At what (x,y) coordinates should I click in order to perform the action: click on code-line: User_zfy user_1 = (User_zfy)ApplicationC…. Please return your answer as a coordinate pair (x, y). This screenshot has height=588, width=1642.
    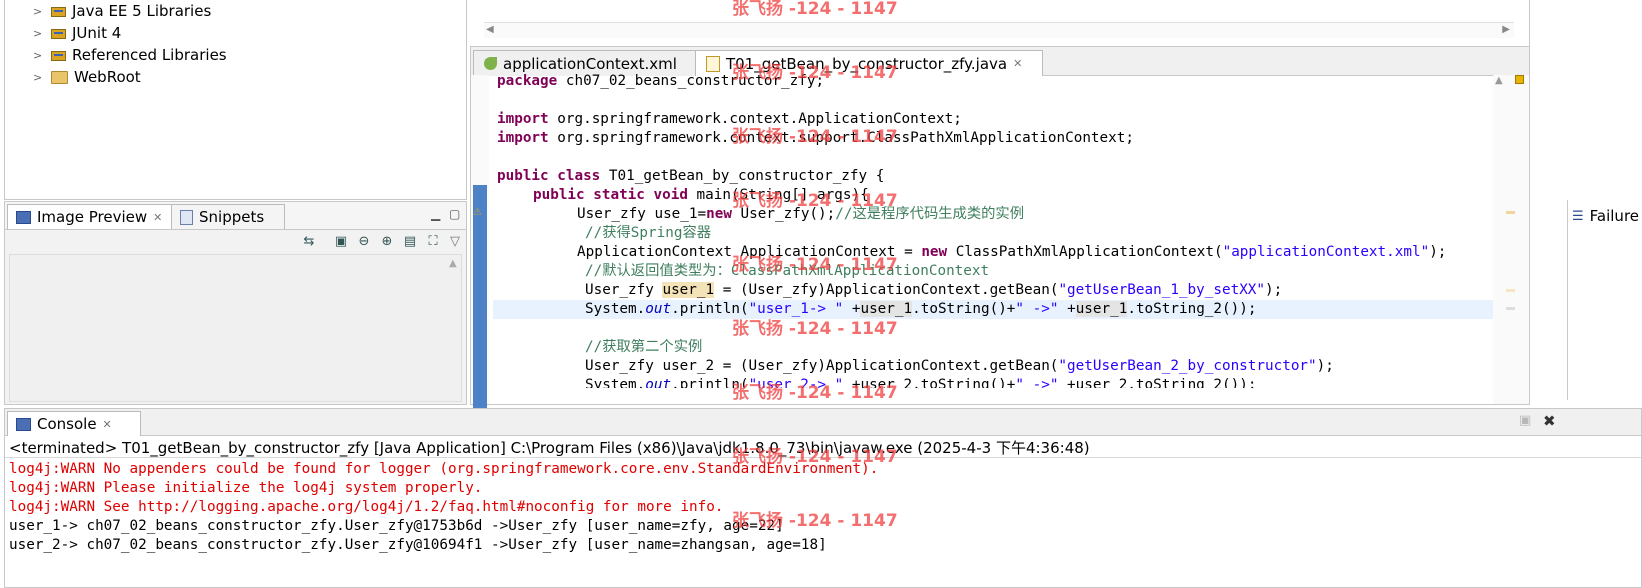
    Looking at the image, I should click on (934, 290).